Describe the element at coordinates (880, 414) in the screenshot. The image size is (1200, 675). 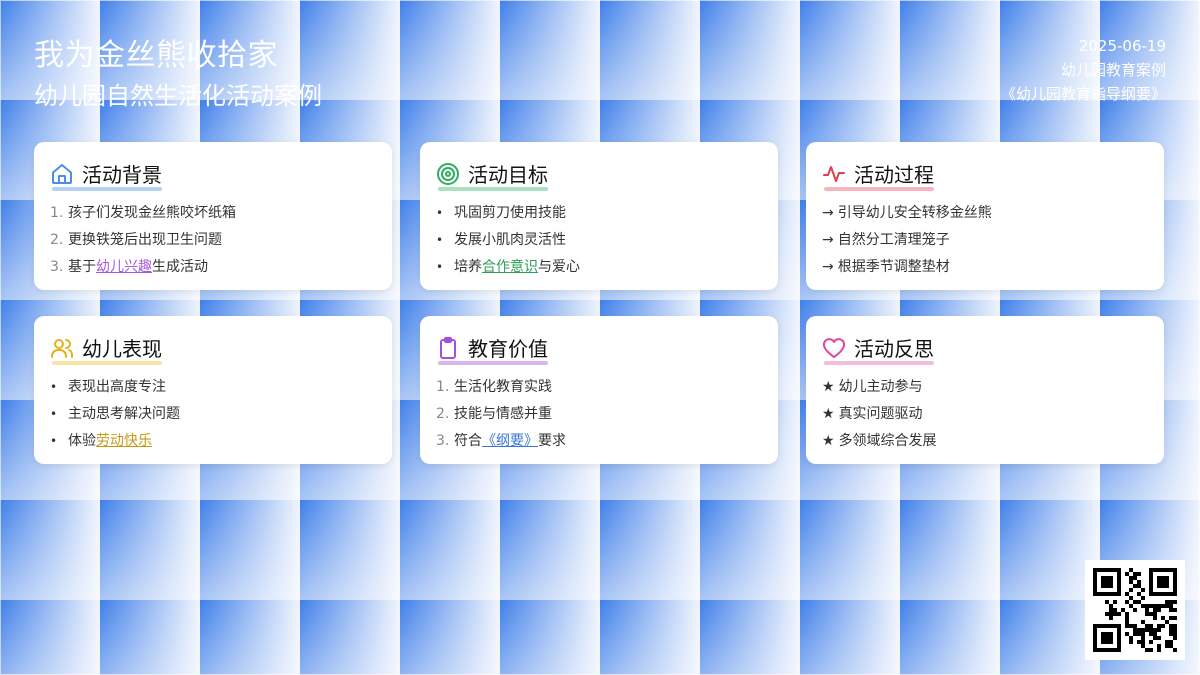
I see `item-text: 真实问题驱动` at that location.